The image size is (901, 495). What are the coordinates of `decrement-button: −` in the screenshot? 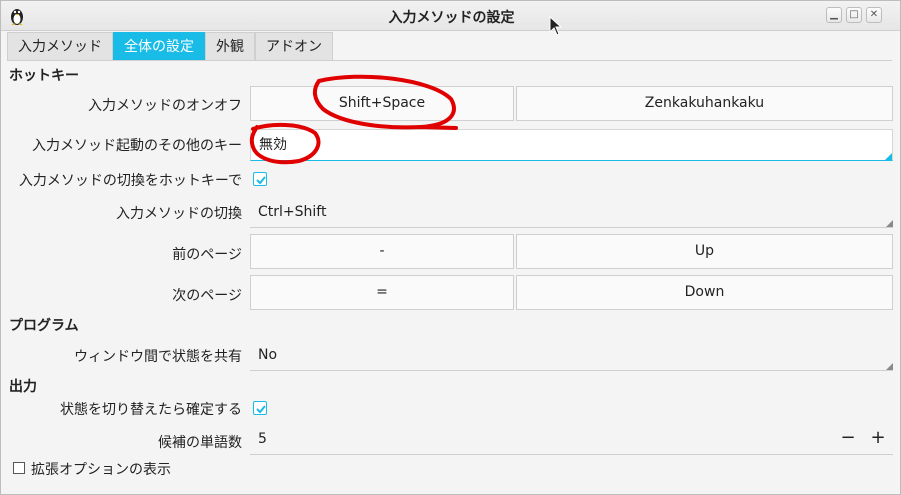 It's located at (848, 439).